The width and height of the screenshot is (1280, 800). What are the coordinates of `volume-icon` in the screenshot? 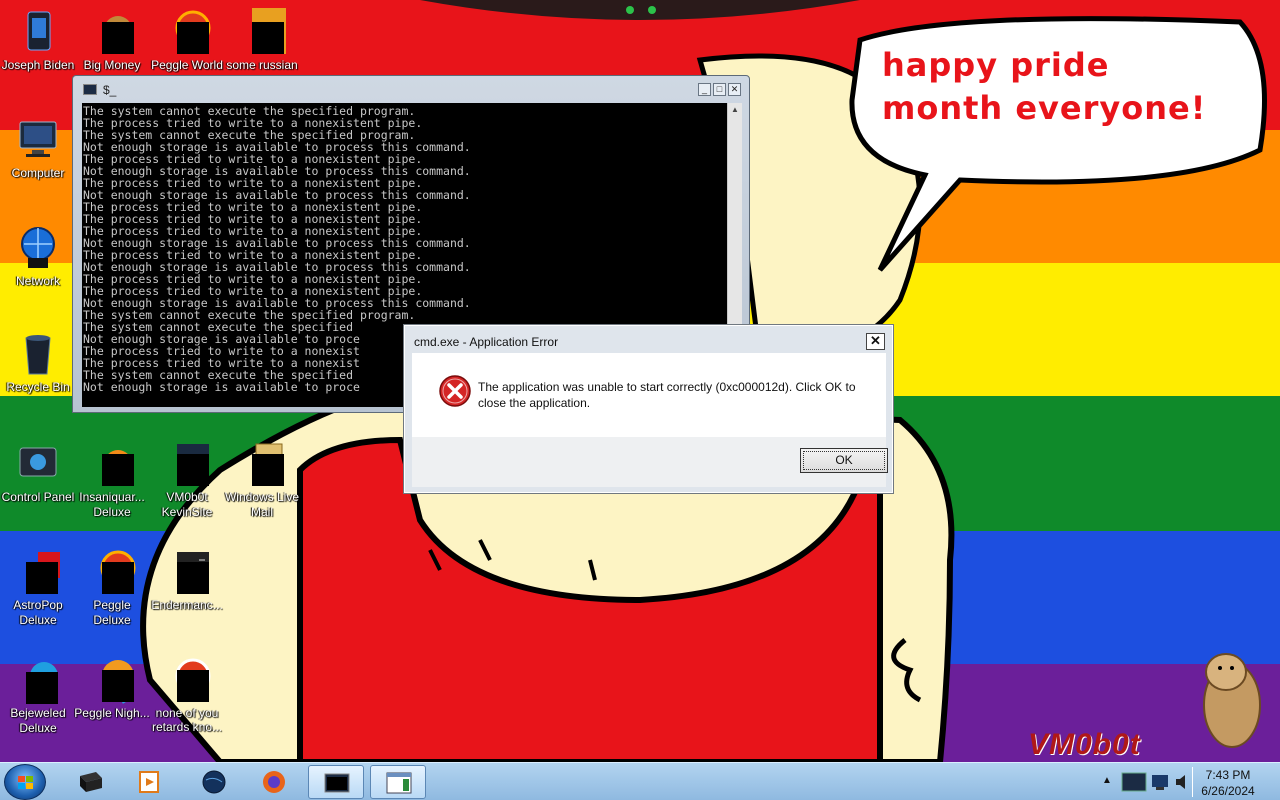 It's located at (1182, 782).